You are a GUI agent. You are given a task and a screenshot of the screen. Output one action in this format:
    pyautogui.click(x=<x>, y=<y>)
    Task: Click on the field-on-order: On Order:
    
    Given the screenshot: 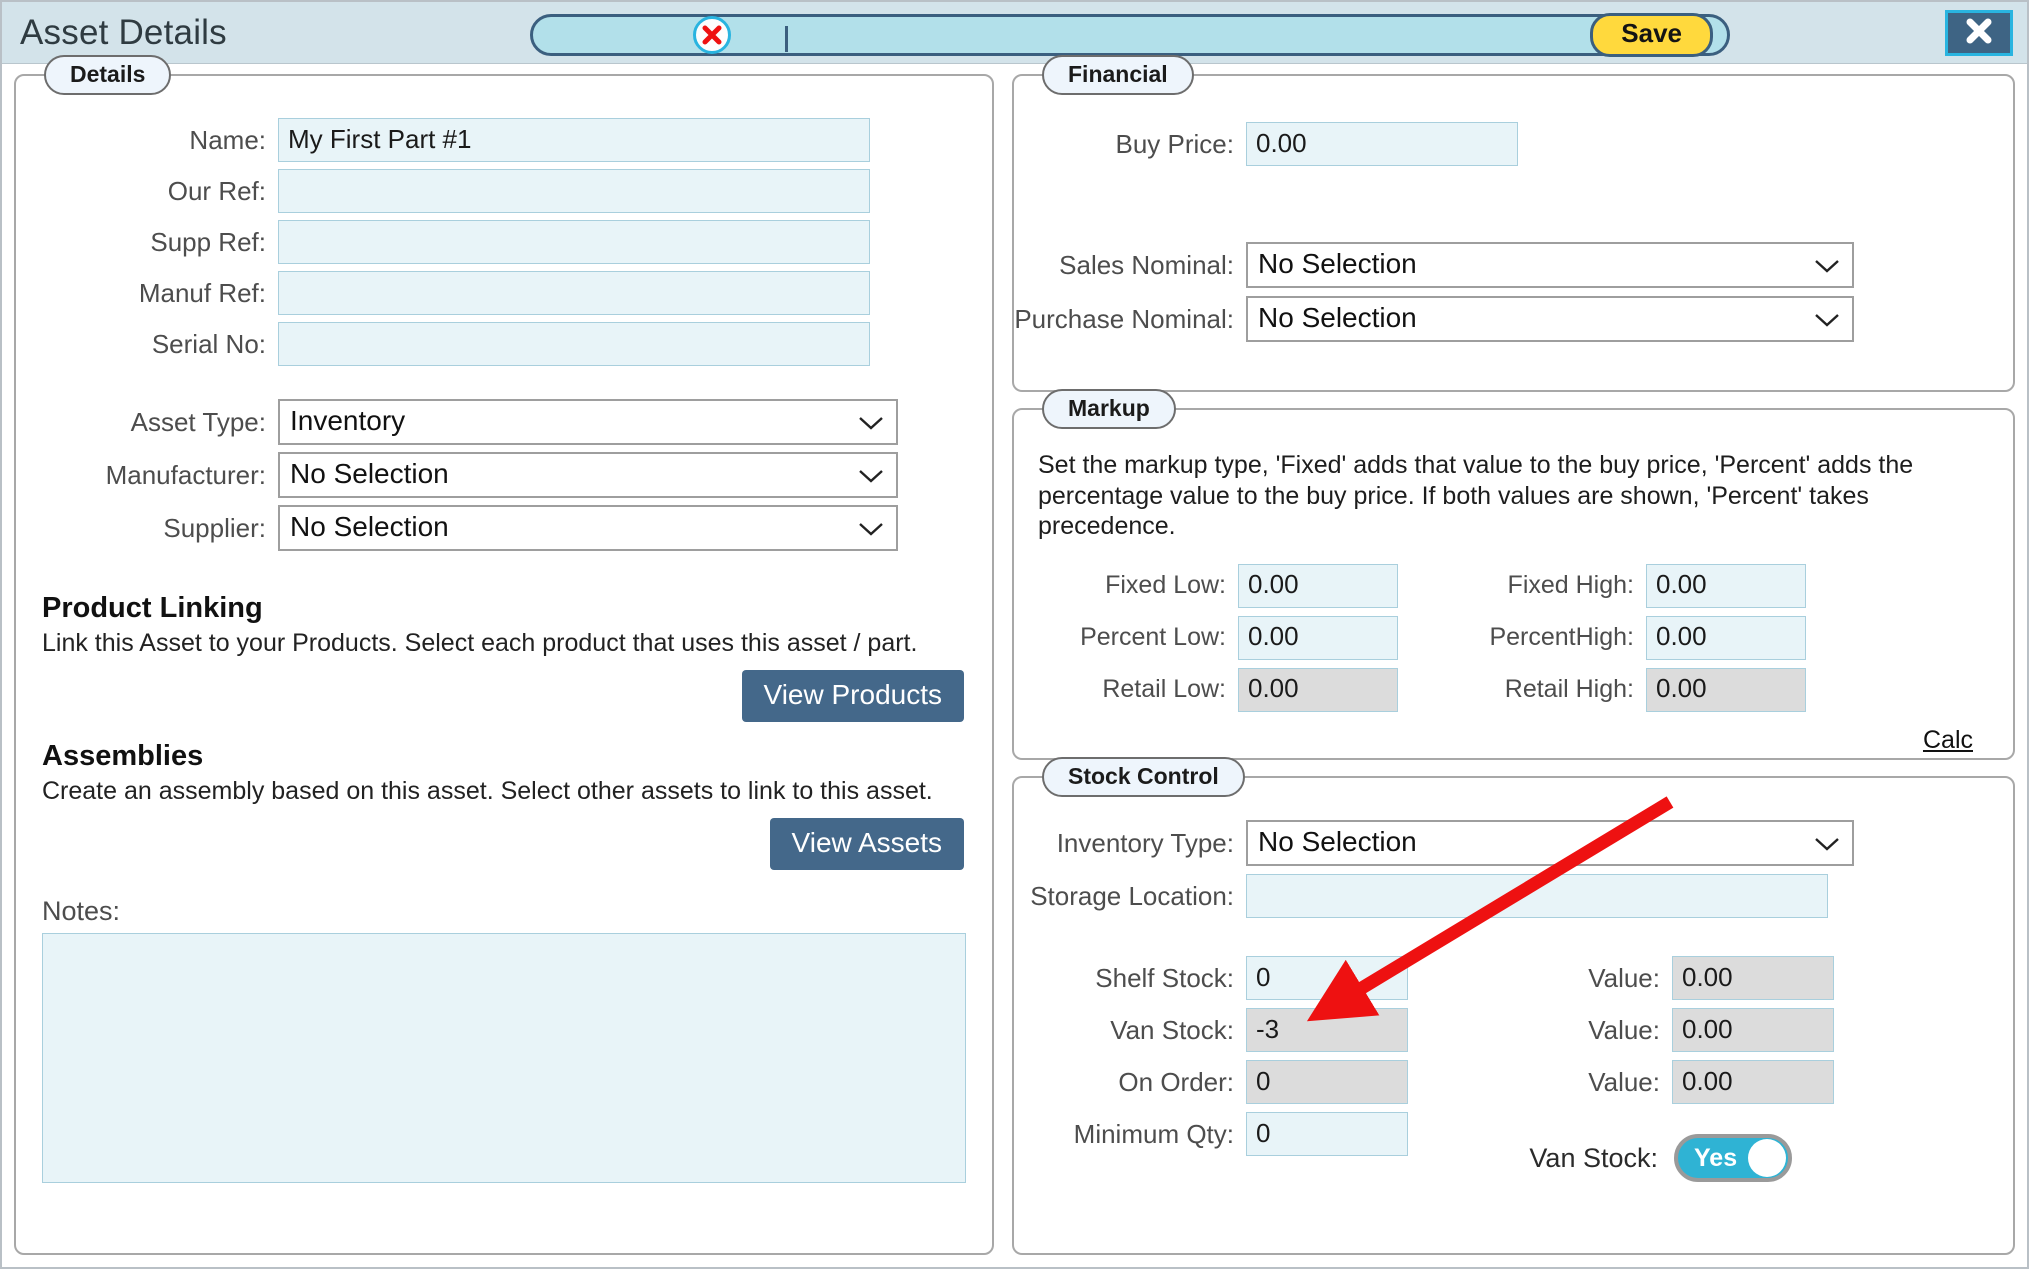 What is the action you would take?
    pyautogui.click(x=1211, y=1082)
    